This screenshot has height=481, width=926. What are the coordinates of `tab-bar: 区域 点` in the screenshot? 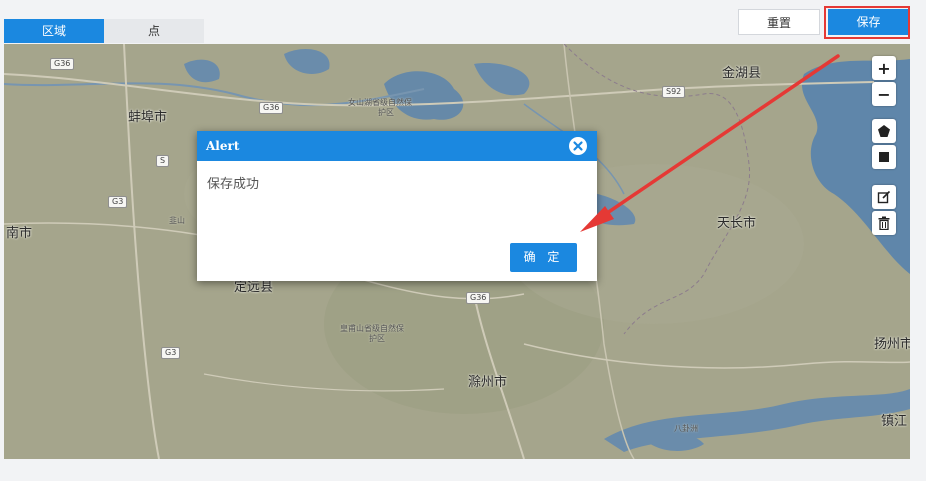 It's located at (104, 31).